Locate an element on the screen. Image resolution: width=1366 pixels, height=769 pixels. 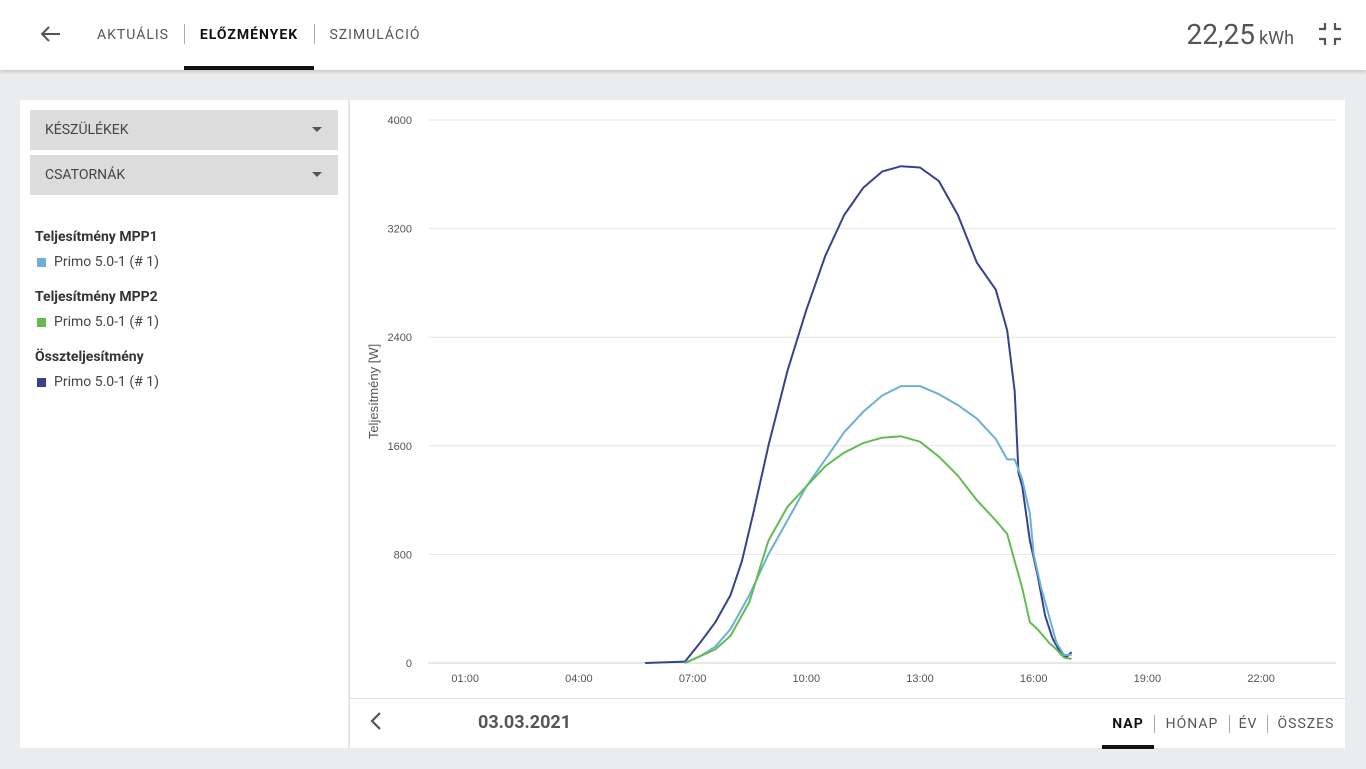
period-tab-osszes: ÖSSZES is located at coordinates (1306, 724).